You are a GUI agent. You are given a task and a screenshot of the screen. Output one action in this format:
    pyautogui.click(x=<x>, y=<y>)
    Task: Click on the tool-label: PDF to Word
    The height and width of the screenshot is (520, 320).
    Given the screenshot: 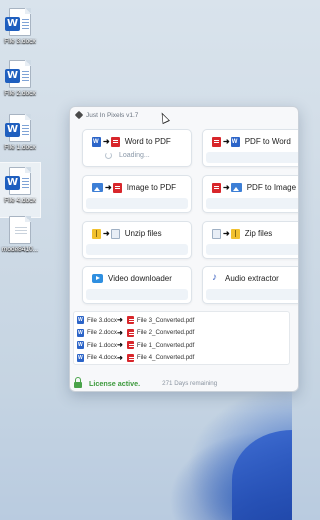 What is the action you would take?
    pyautogui.click(x=267, y=141)
    